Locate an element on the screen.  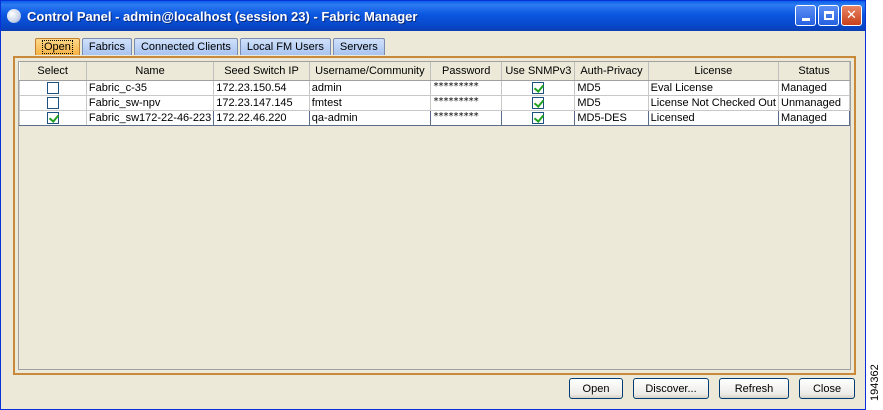
tab-servers: Servers is located at coordinates (358, 46).